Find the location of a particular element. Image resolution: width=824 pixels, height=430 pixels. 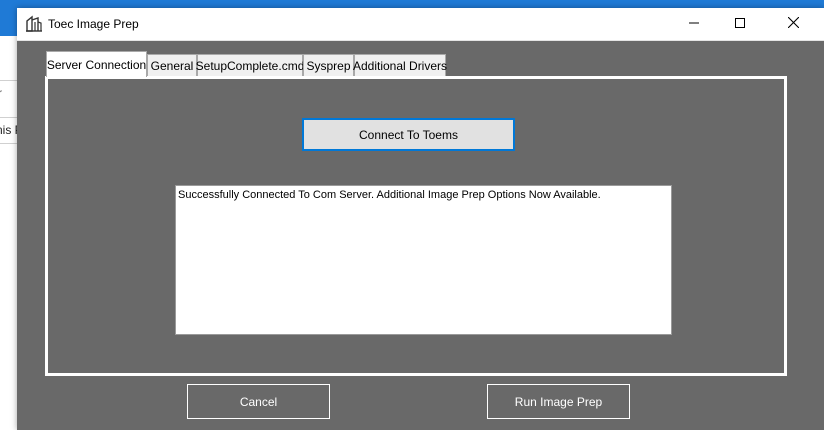

minimize-icon is located at coordinates (694, 24).